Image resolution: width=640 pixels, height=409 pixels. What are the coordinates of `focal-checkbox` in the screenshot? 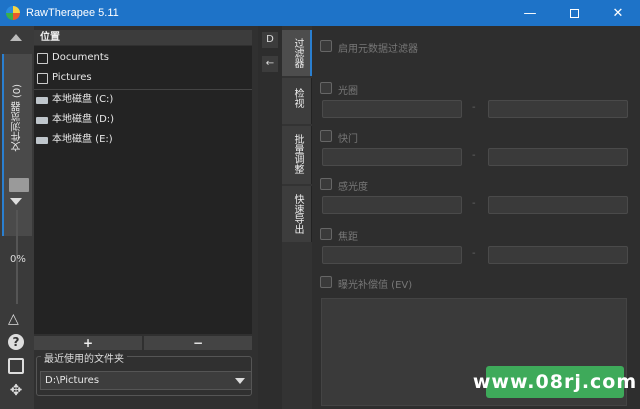 It's located at (326, 234).